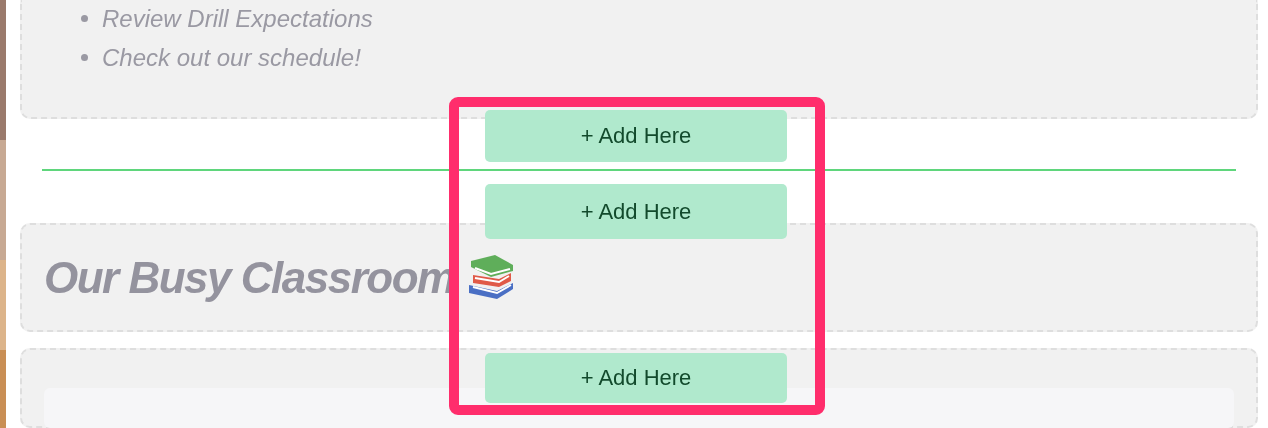 Image resolution: width=1268 pixels, height=428 pixels. I want to click on list-item: Check out our schedule!, so click(231, 57).